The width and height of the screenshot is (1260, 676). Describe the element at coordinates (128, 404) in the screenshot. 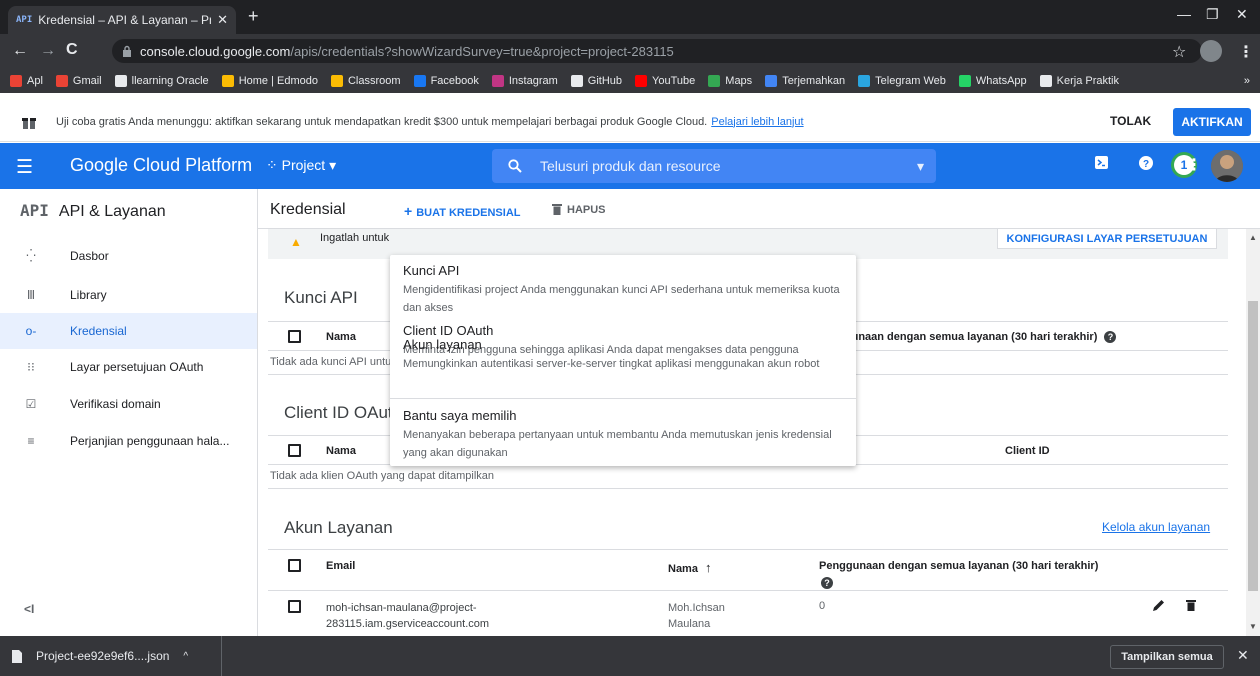

I see `sidebar-item-domain-verification: ☑ Verifikasi domain` at that location.